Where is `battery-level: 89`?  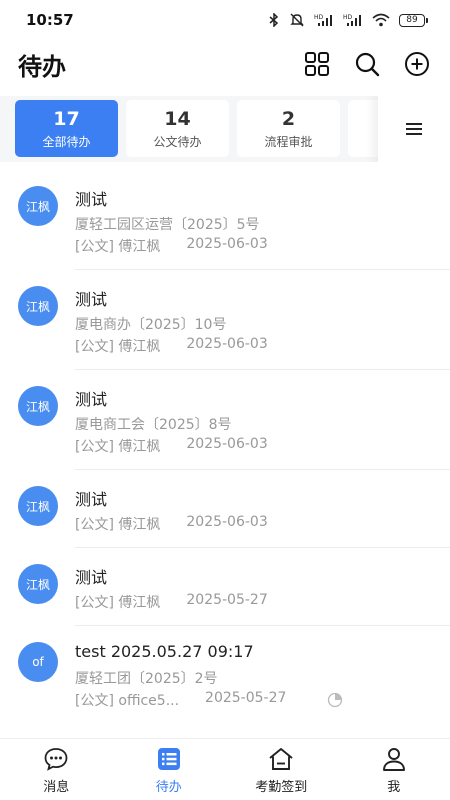
battery-level: 89 is located at coordinates (412, 20).